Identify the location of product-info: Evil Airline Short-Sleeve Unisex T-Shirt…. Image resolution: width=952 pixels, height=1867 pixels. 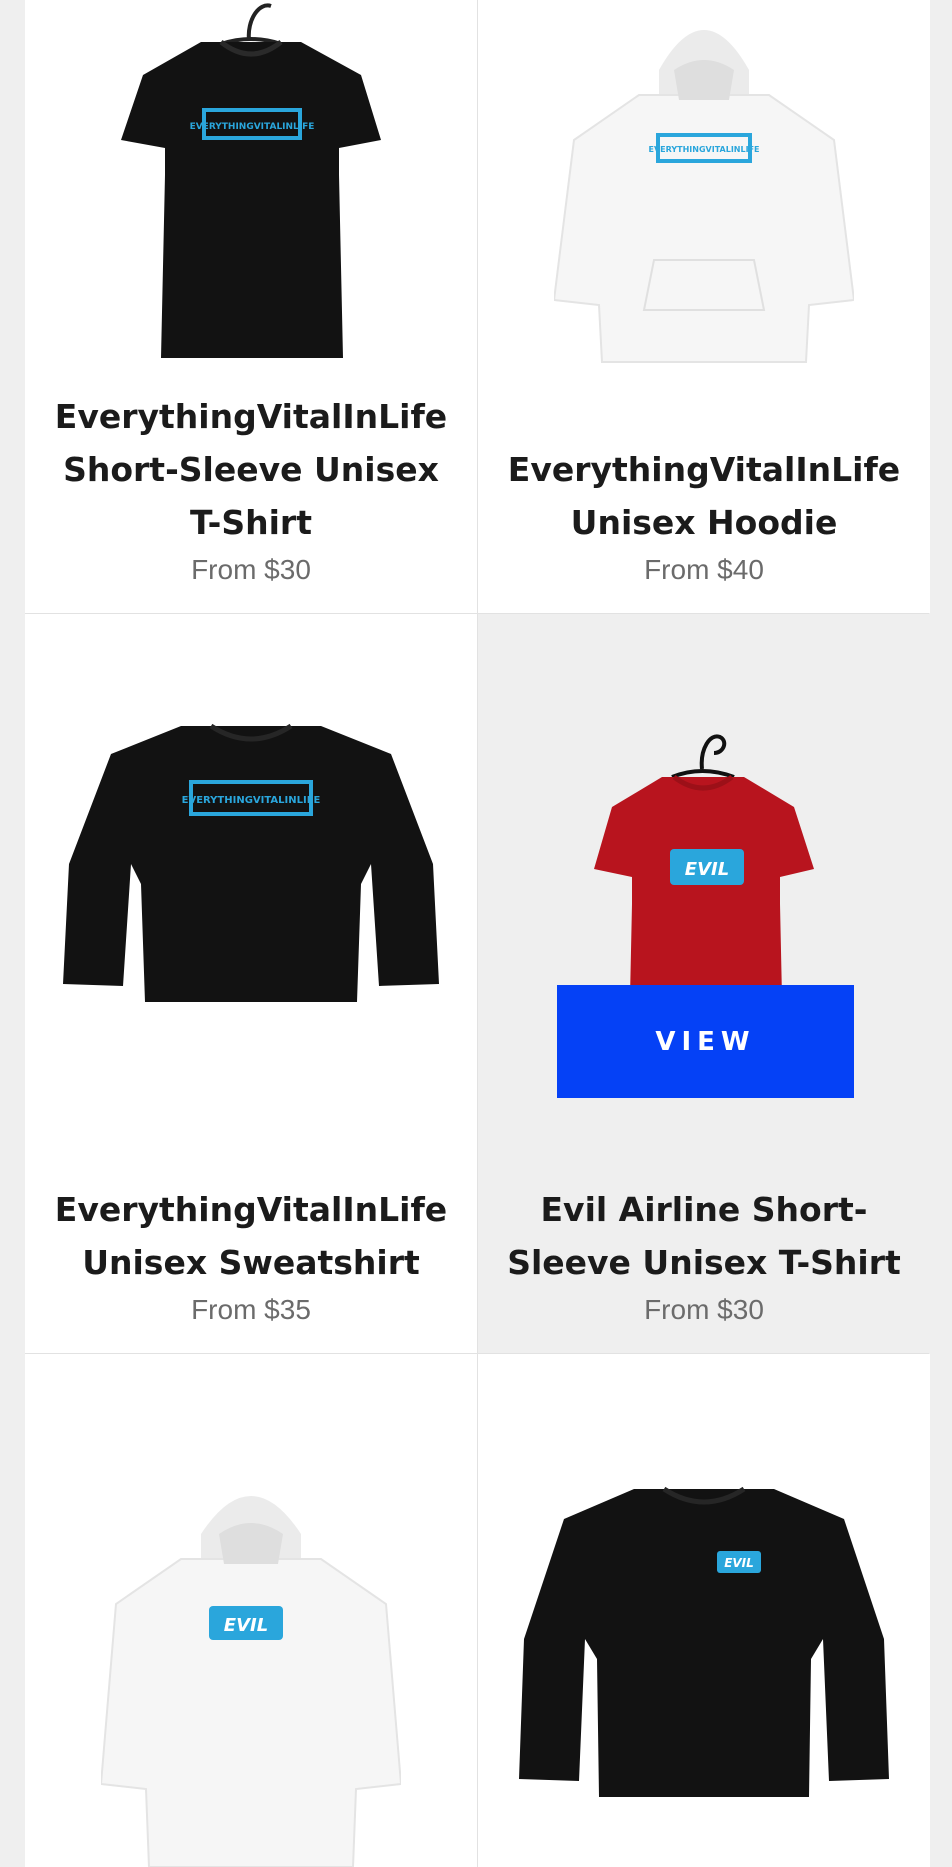
(704, 1255).